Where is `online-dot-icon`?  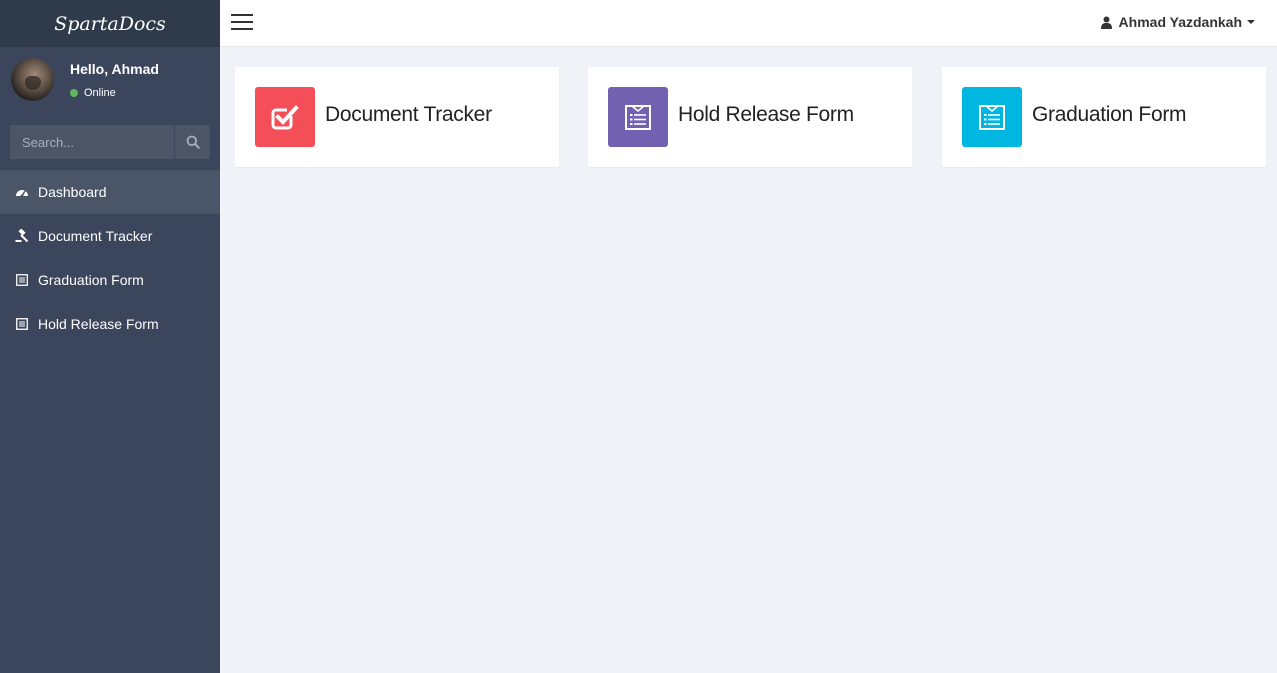 online-dot-icon is located at coordinates (74, 93).